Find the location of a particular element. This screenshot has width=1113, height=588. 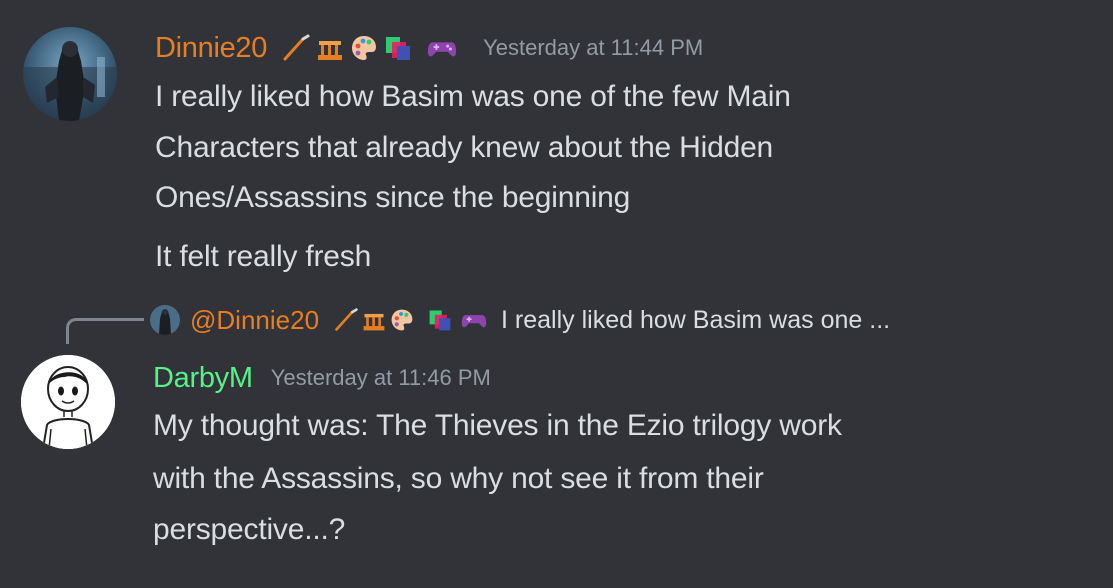

message-header: Dinnie20 Yesterday at 11:44 PM is located at coordinates (429, 48).